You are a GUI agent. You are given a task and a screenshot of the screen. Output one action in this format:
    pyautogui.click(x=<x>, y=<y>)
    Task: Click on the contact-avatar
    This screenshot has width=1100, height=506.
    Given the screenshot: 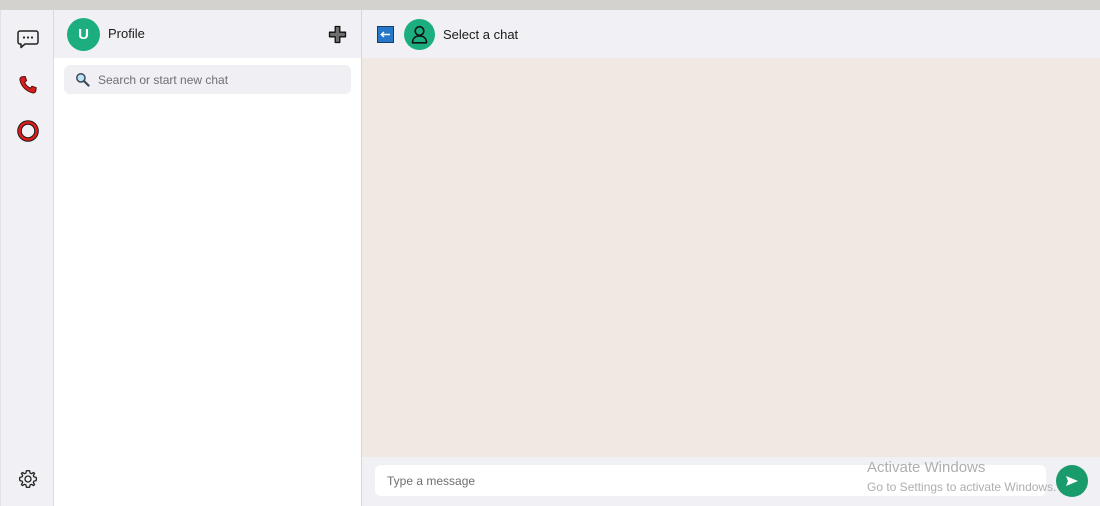 What is the action you would take?
    pyautogui.click(x=419, y=34)
    